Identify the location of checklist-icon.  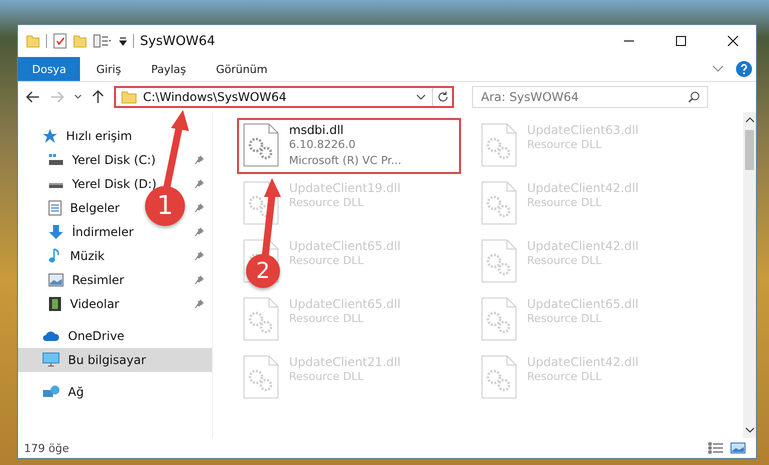
(60, 41).